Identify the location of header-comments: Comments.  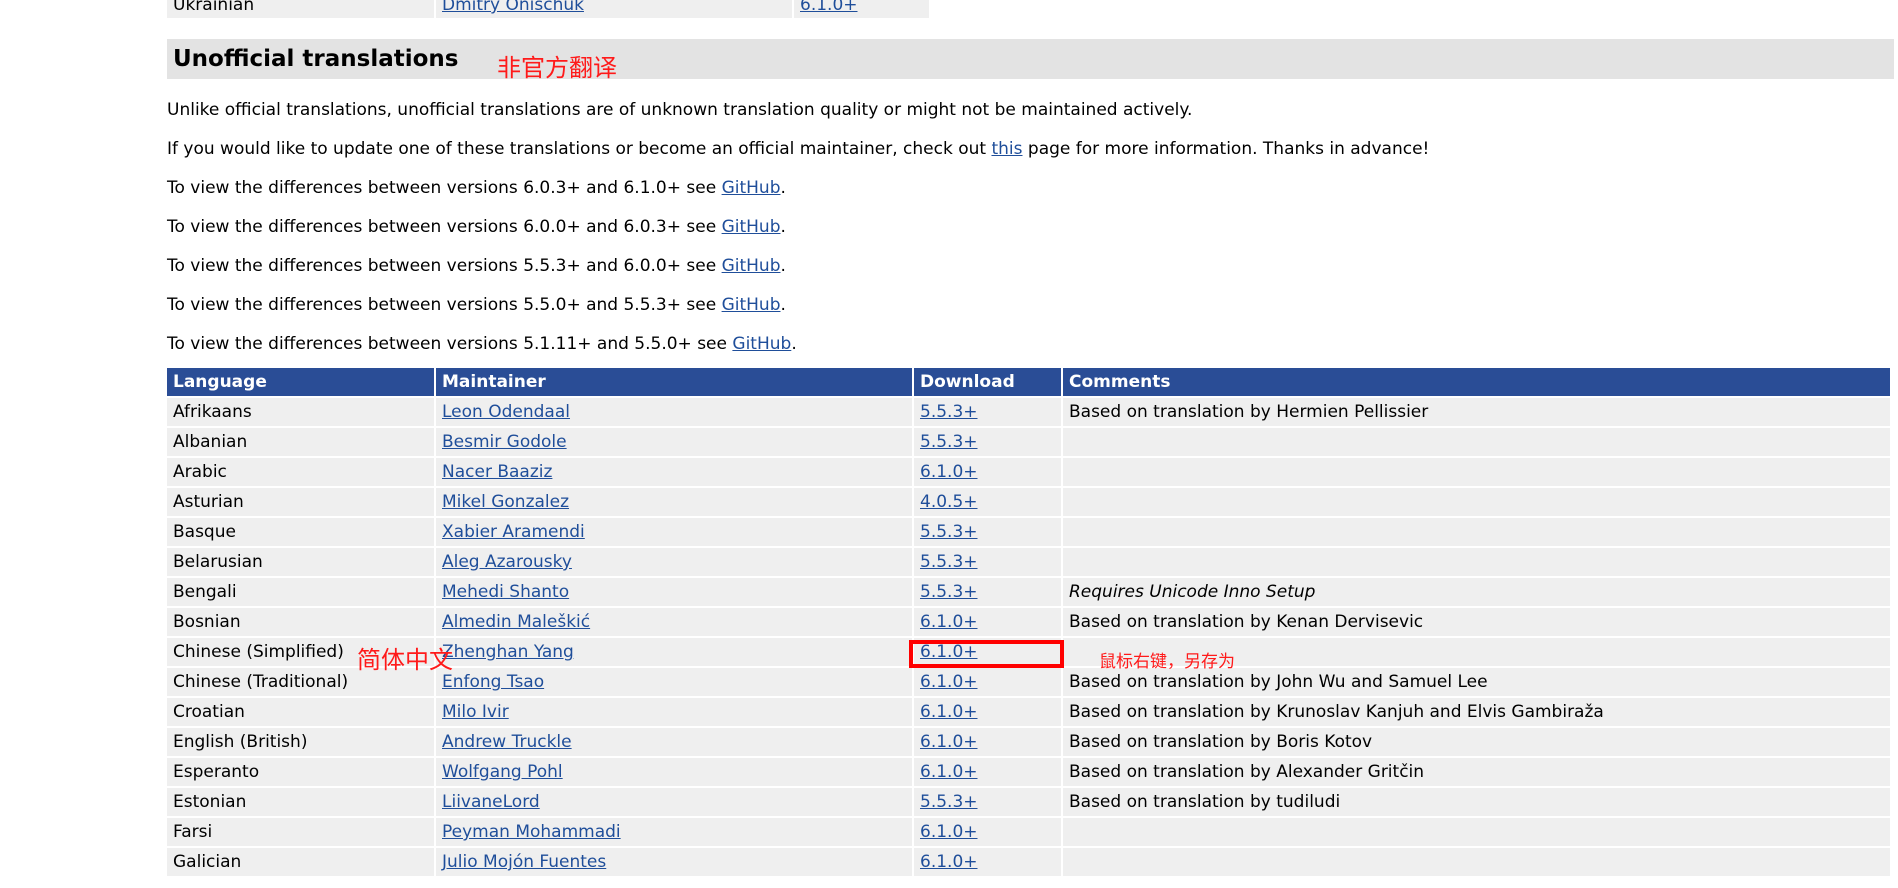
(1476, 382).